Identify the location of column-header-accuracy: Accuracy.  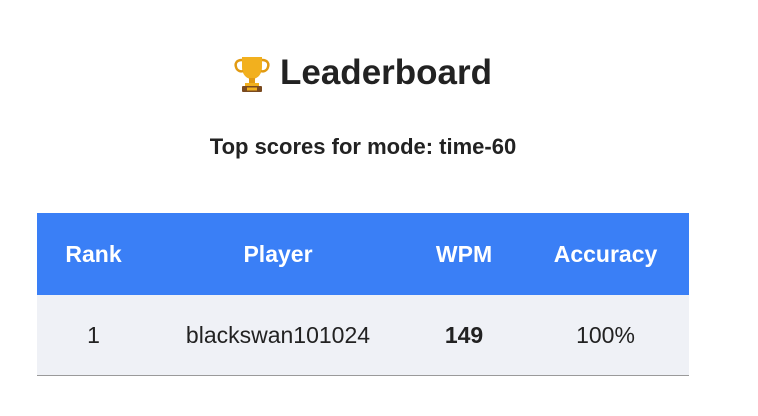
(605, 254).